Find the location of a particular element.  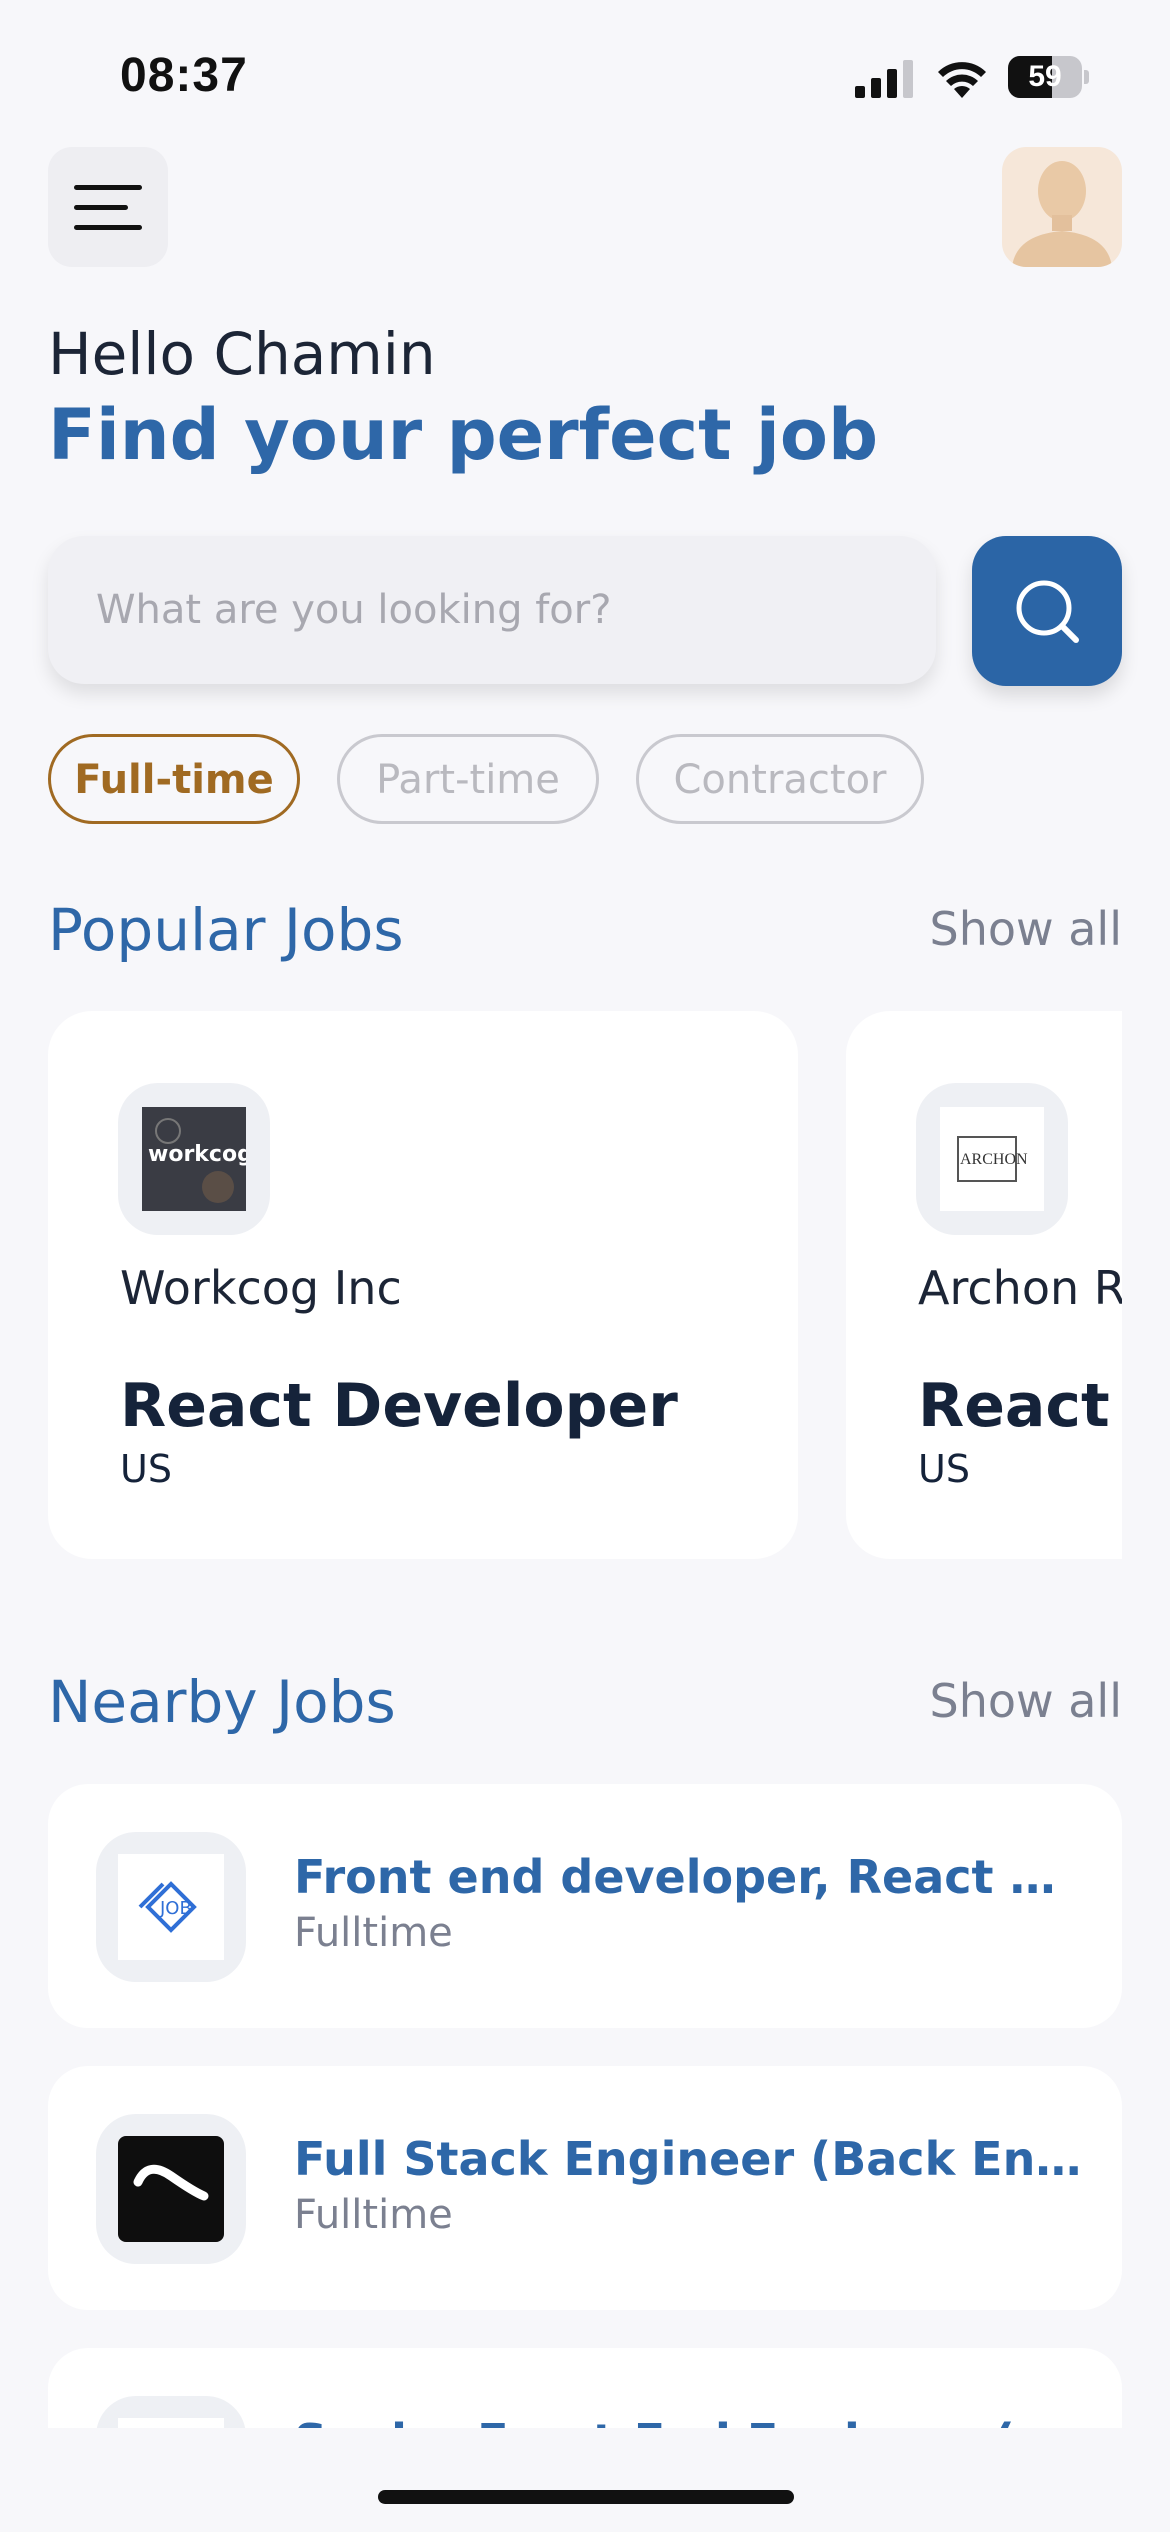

filter-chip-contractor: Contractor is located at coordinates (780, 779).